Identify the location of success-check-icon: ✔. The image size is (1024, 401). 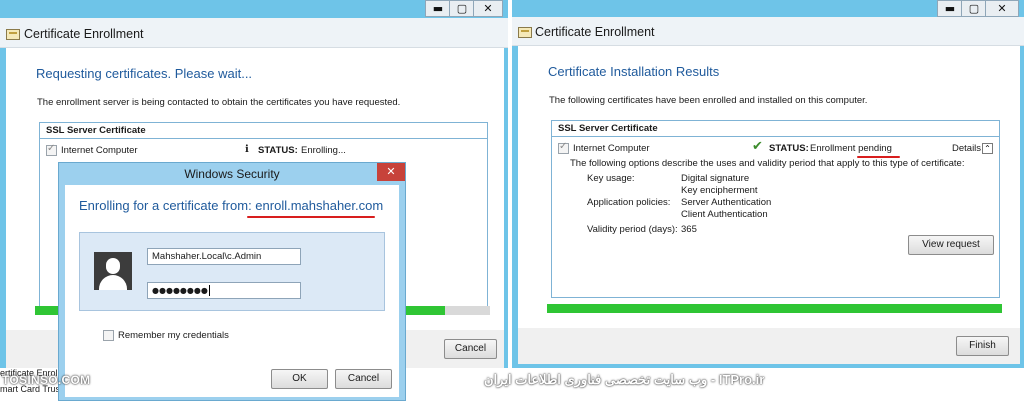
(757, 146).